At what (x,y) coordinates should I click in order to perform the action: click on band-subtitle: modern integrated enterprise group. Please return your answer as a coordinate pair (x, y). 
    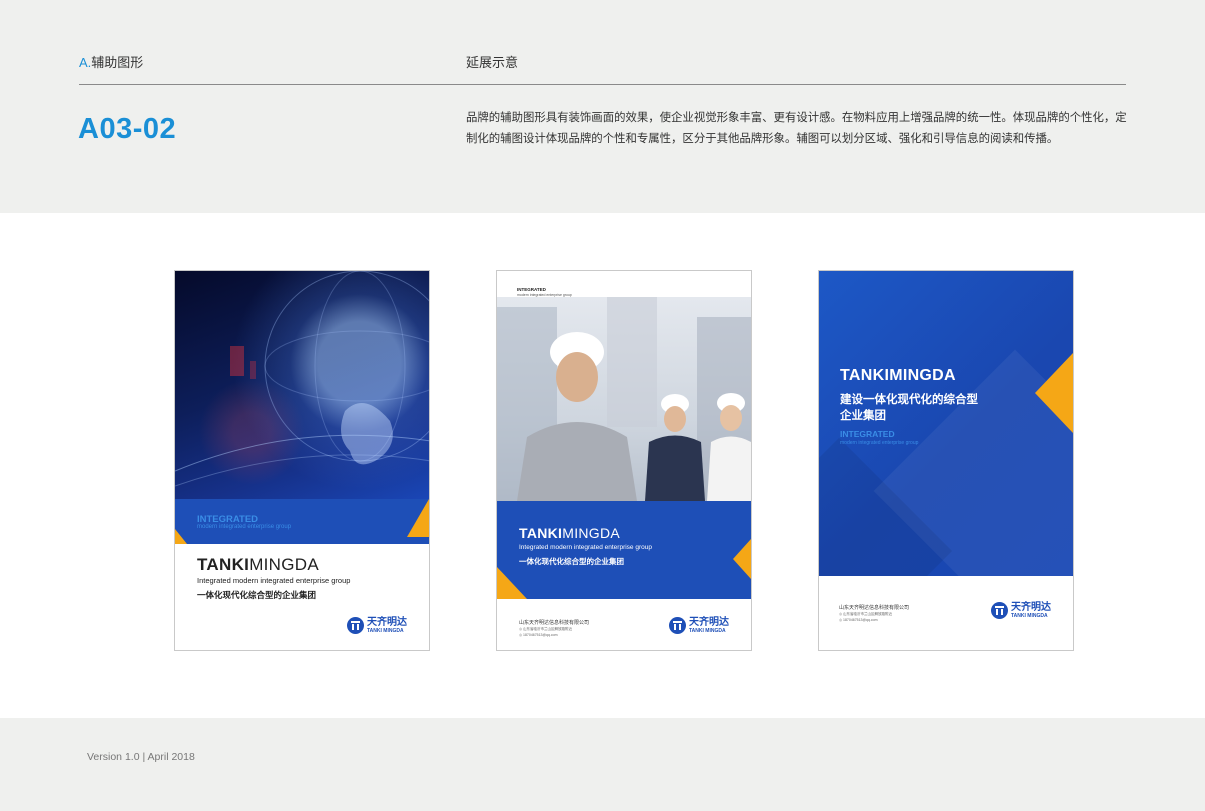
    Looking at the image, I should click on (244, 527).